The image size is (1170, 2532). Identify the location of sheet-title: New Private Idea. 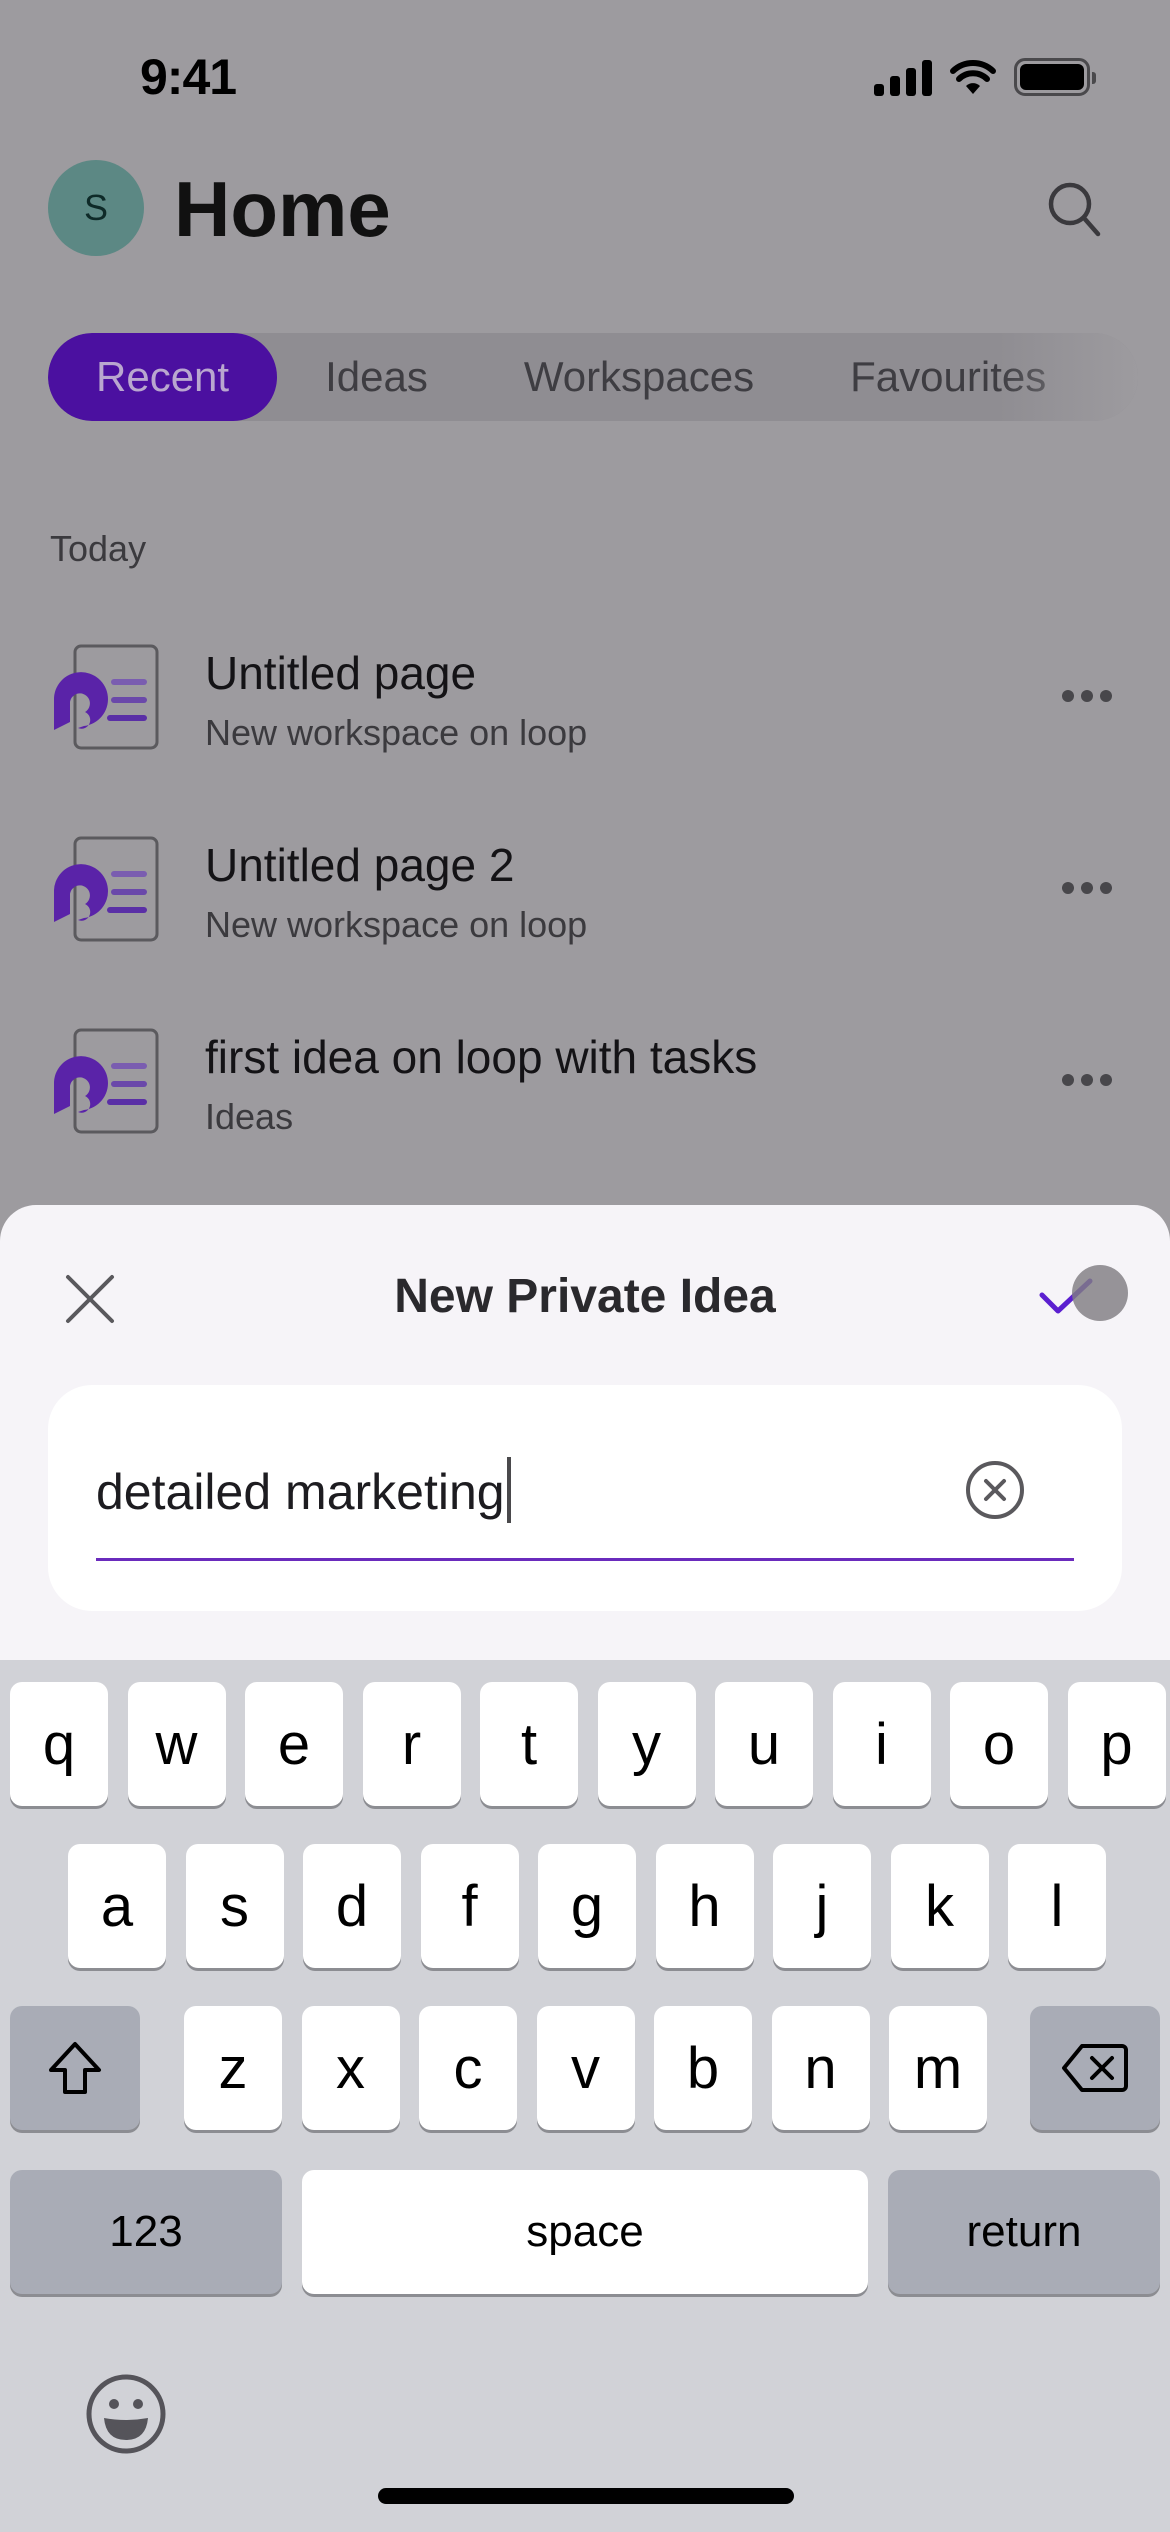
(585, 1296).